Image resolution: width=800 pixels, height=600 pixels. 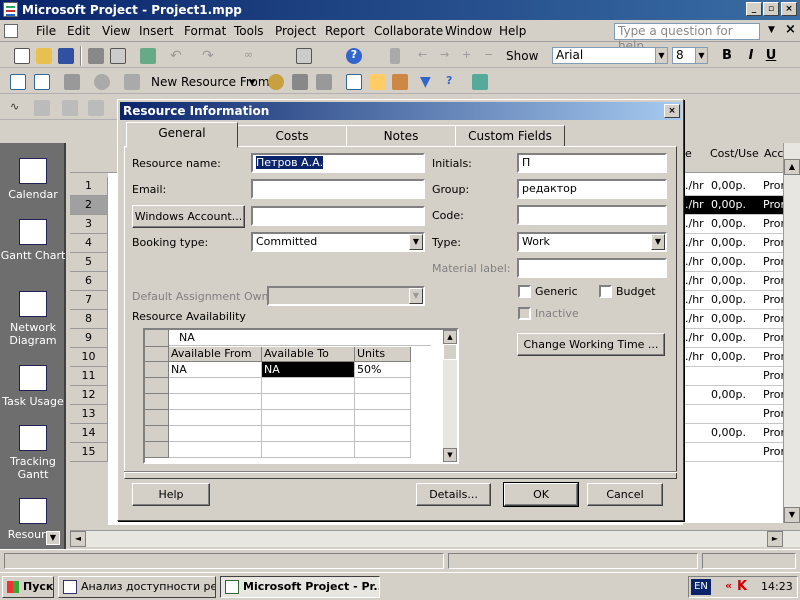 What do you see at coordinates (300, 82) in the screenshot?
I see `build-team-icon` at bounding box center [300, 82].